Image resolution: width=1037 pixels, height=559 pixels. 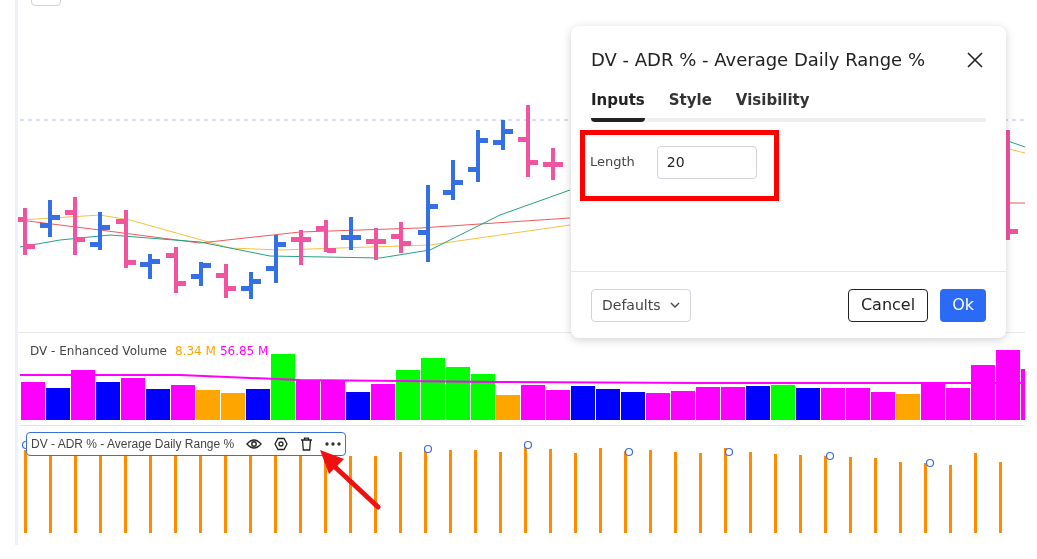 I want to click on cancel-button: Cancel, so click(x=888, y=305).